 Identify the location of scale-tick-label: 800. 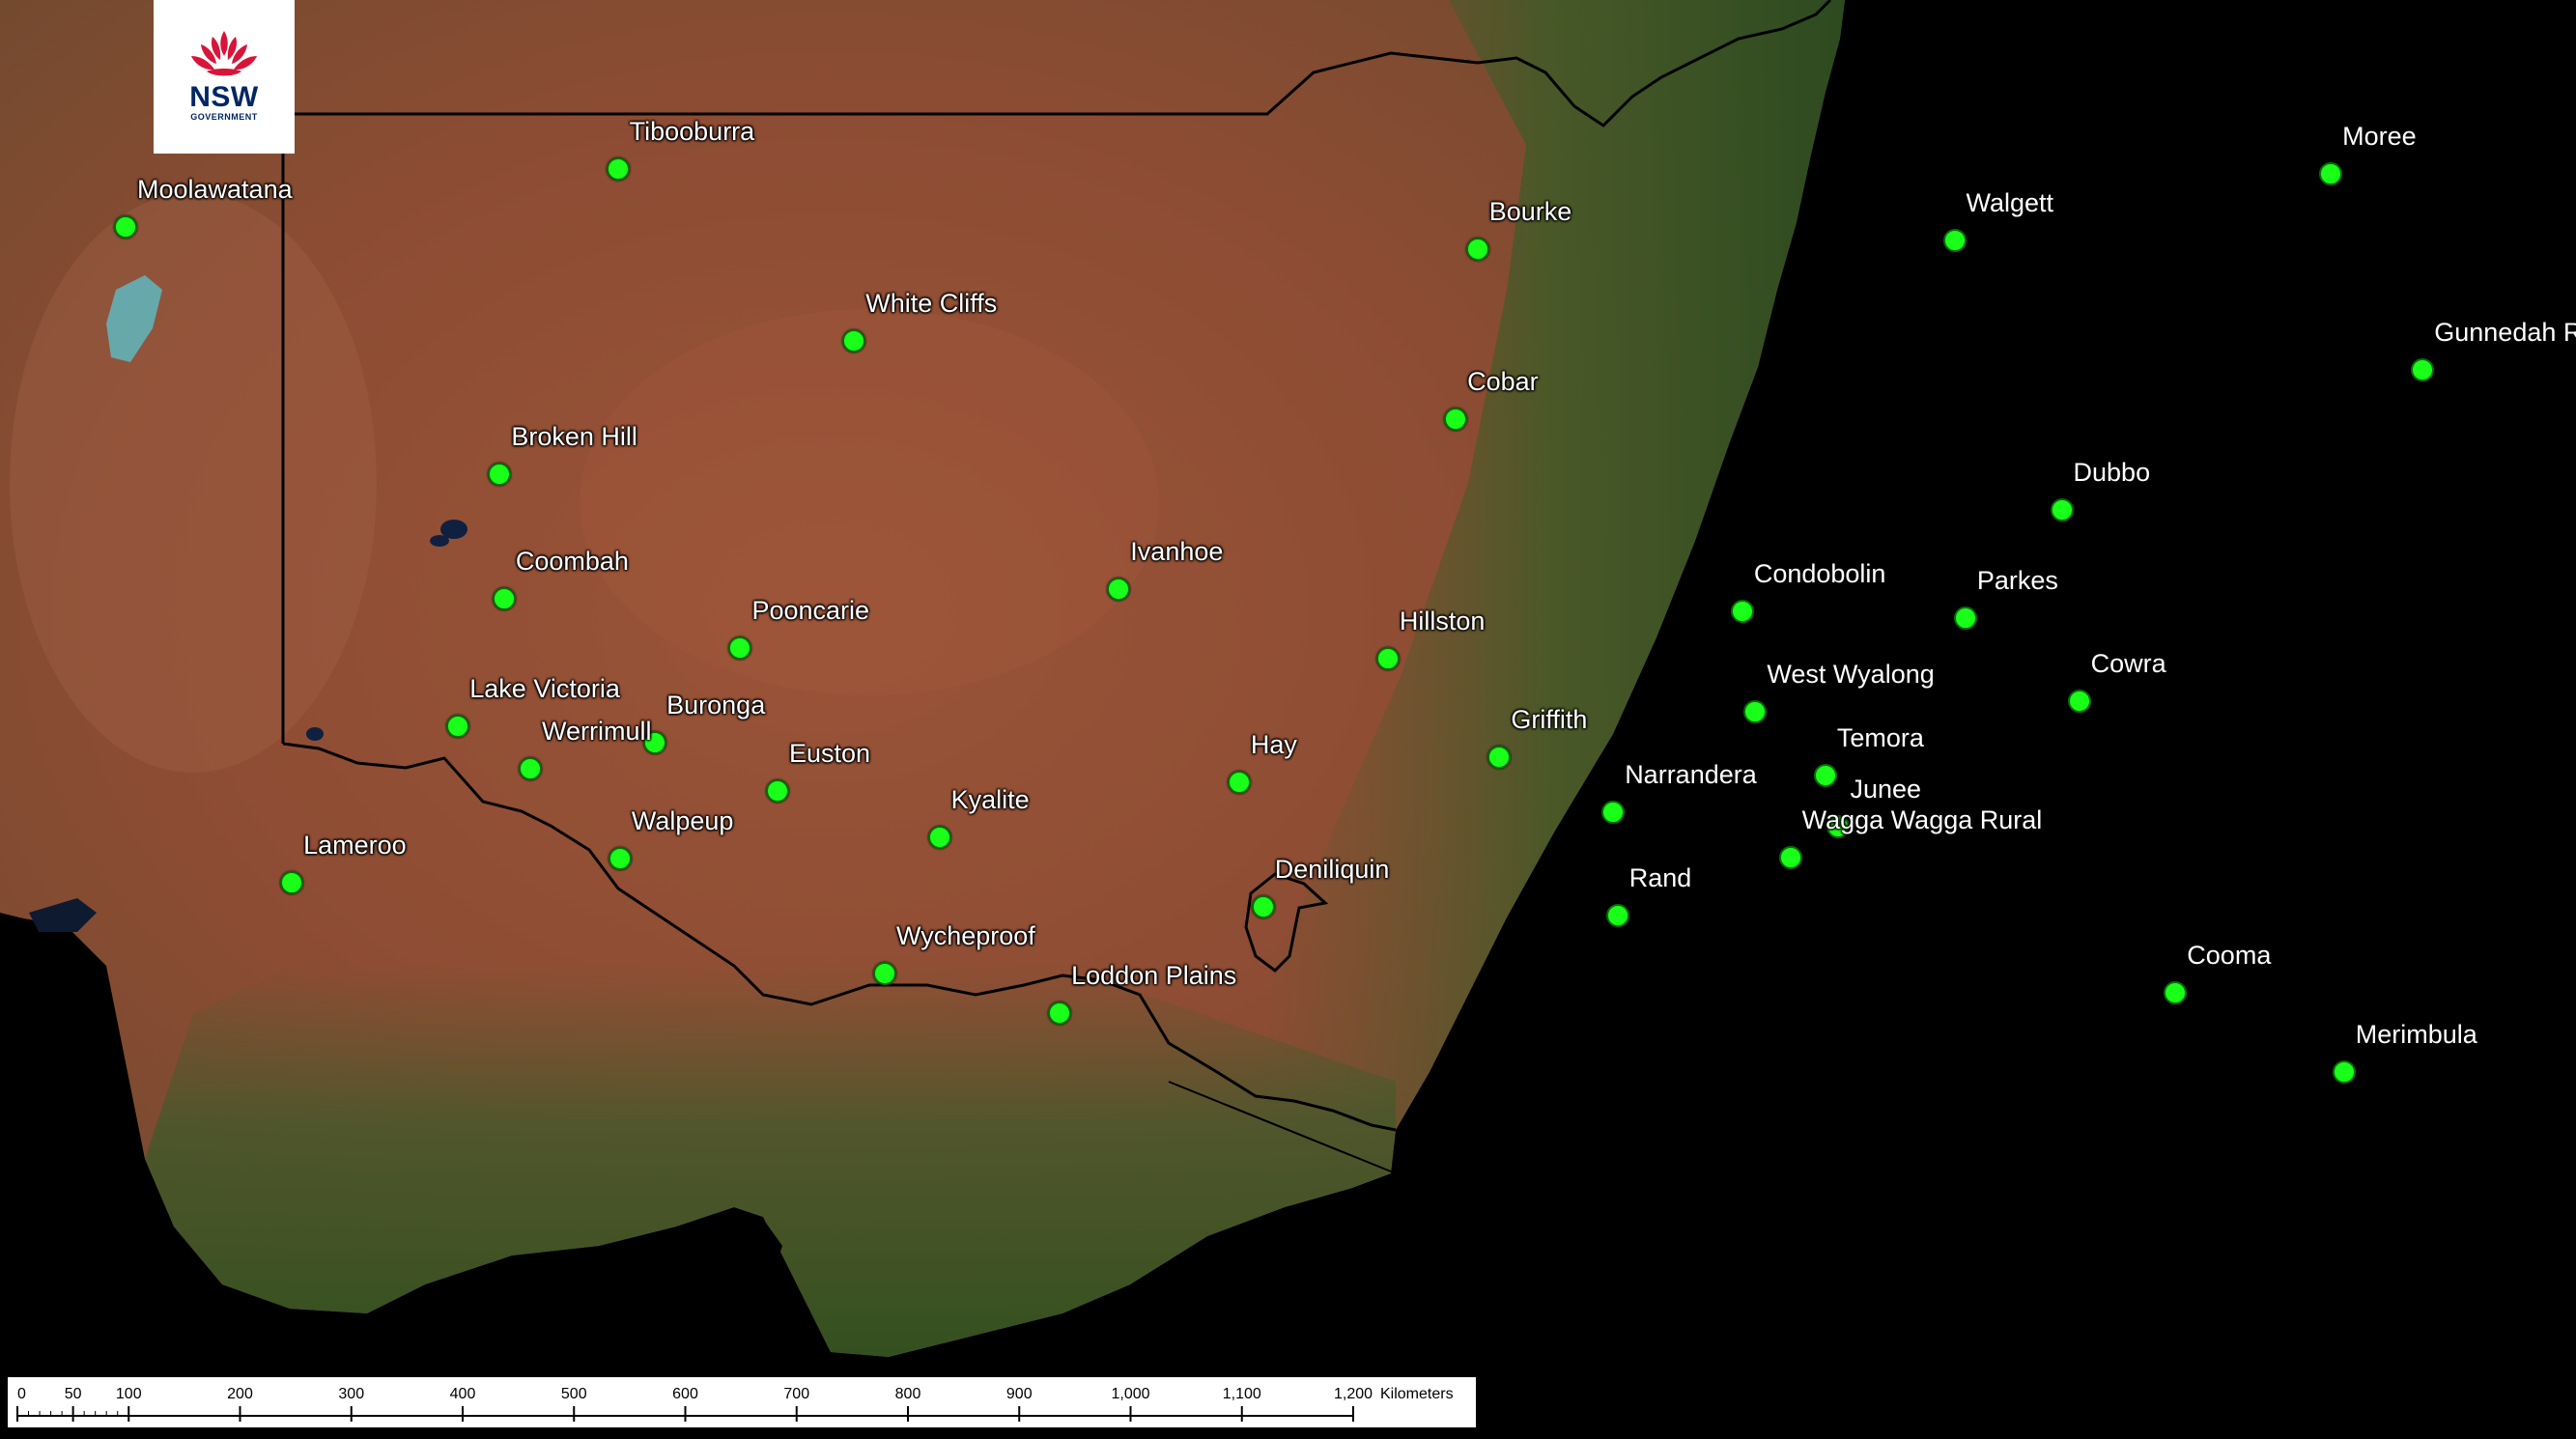
(908, 1394).